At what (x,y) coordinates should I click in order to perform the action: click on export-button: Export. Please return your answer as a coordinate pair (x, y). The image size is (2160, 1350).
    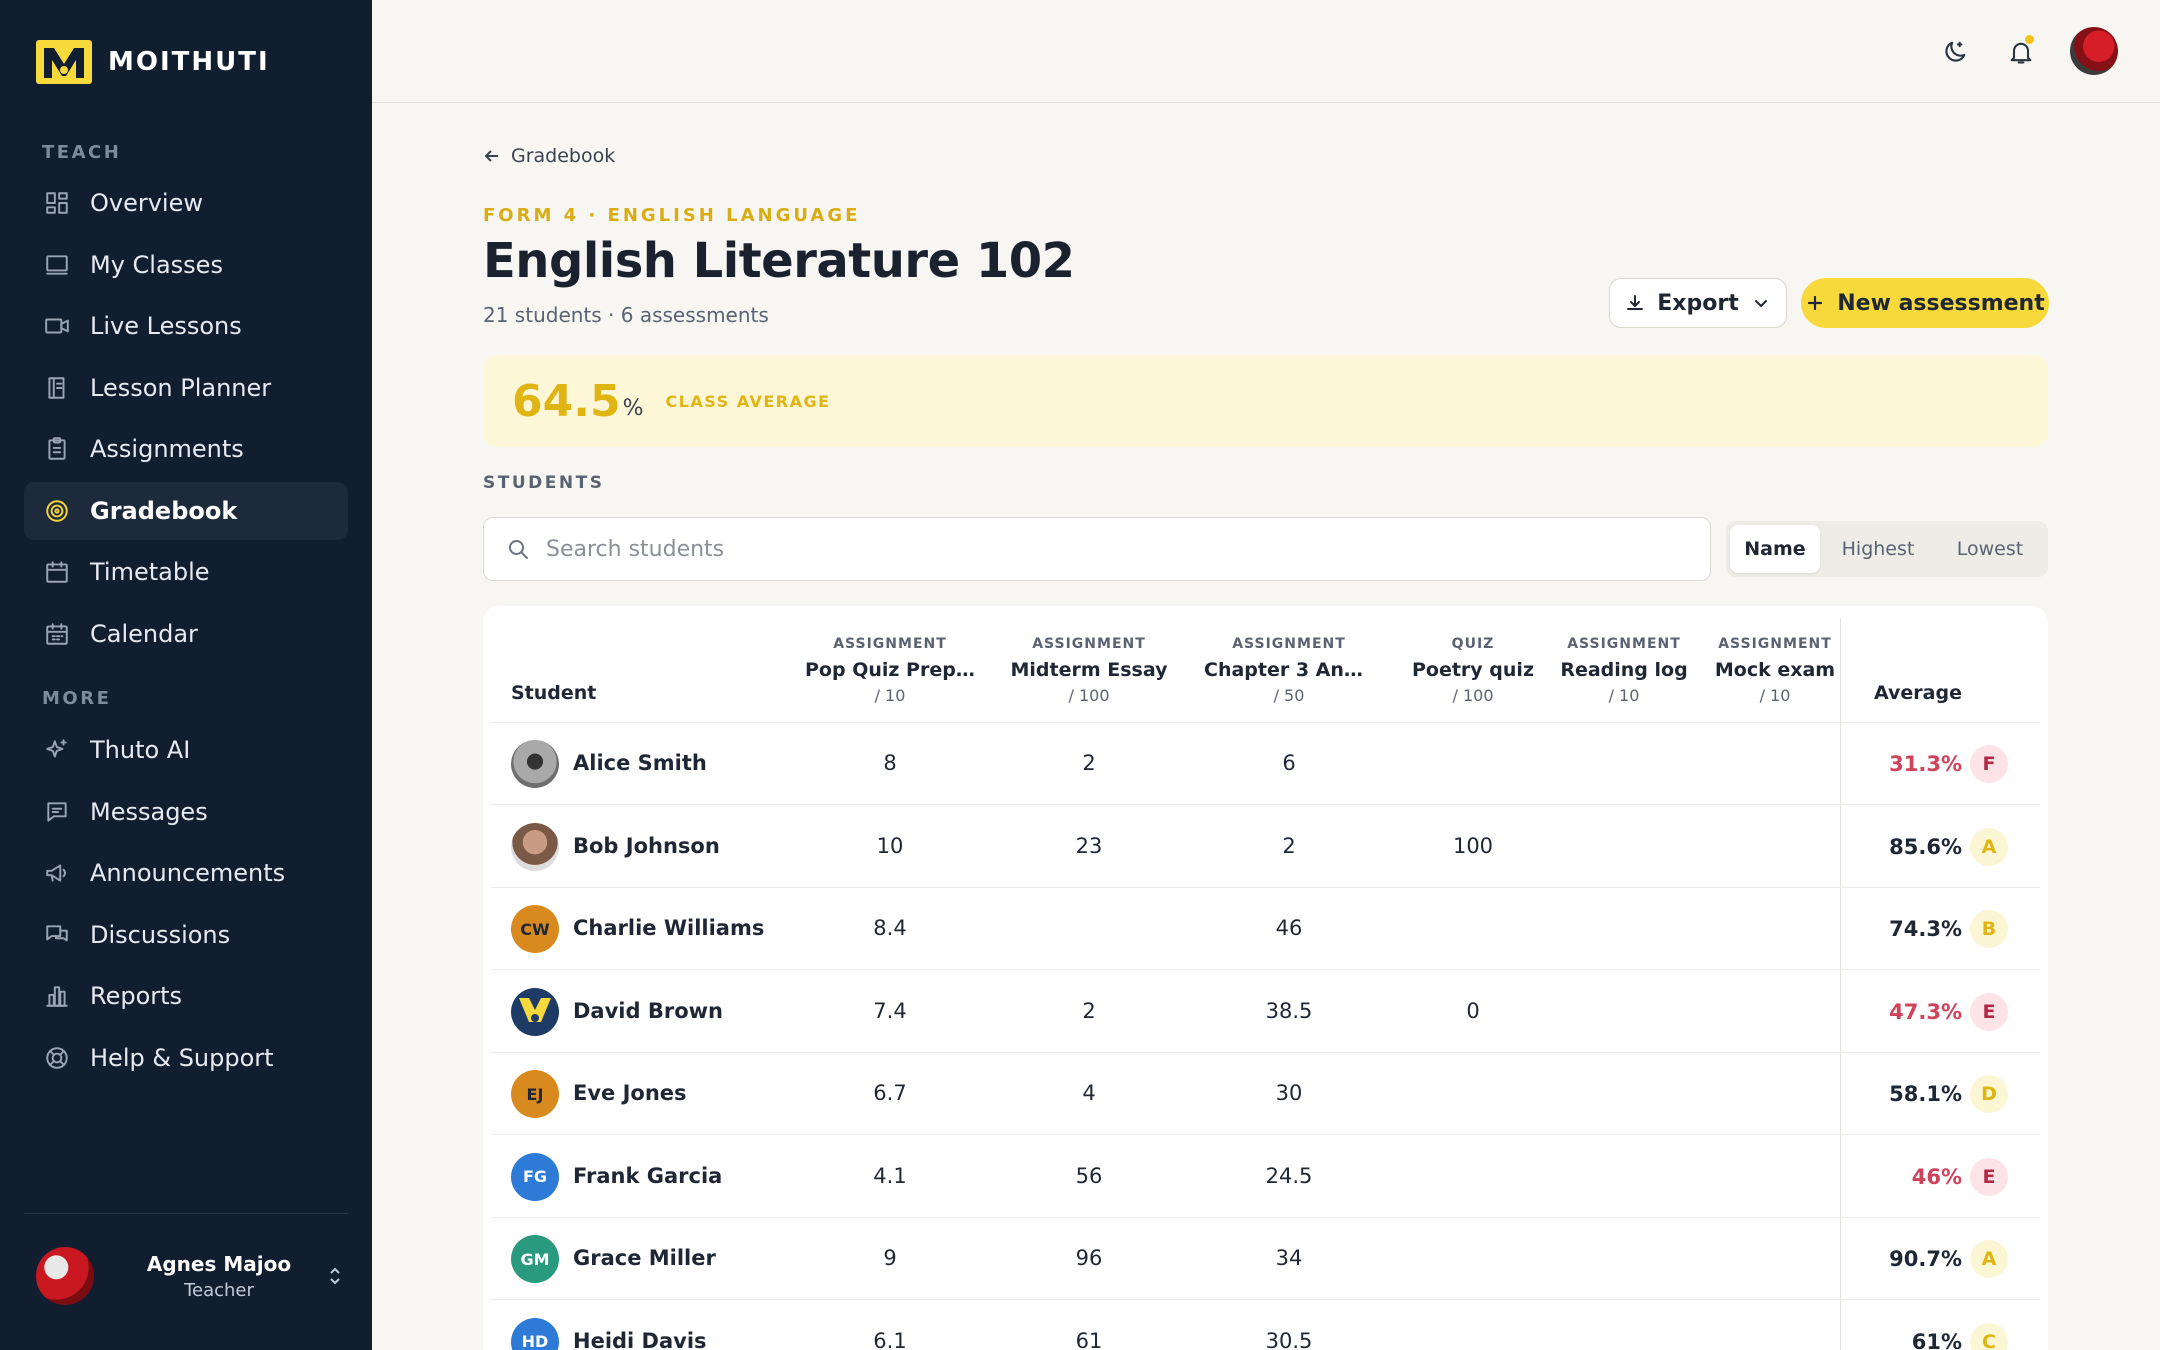
    Looking at the image, I should click on (1698, 303).